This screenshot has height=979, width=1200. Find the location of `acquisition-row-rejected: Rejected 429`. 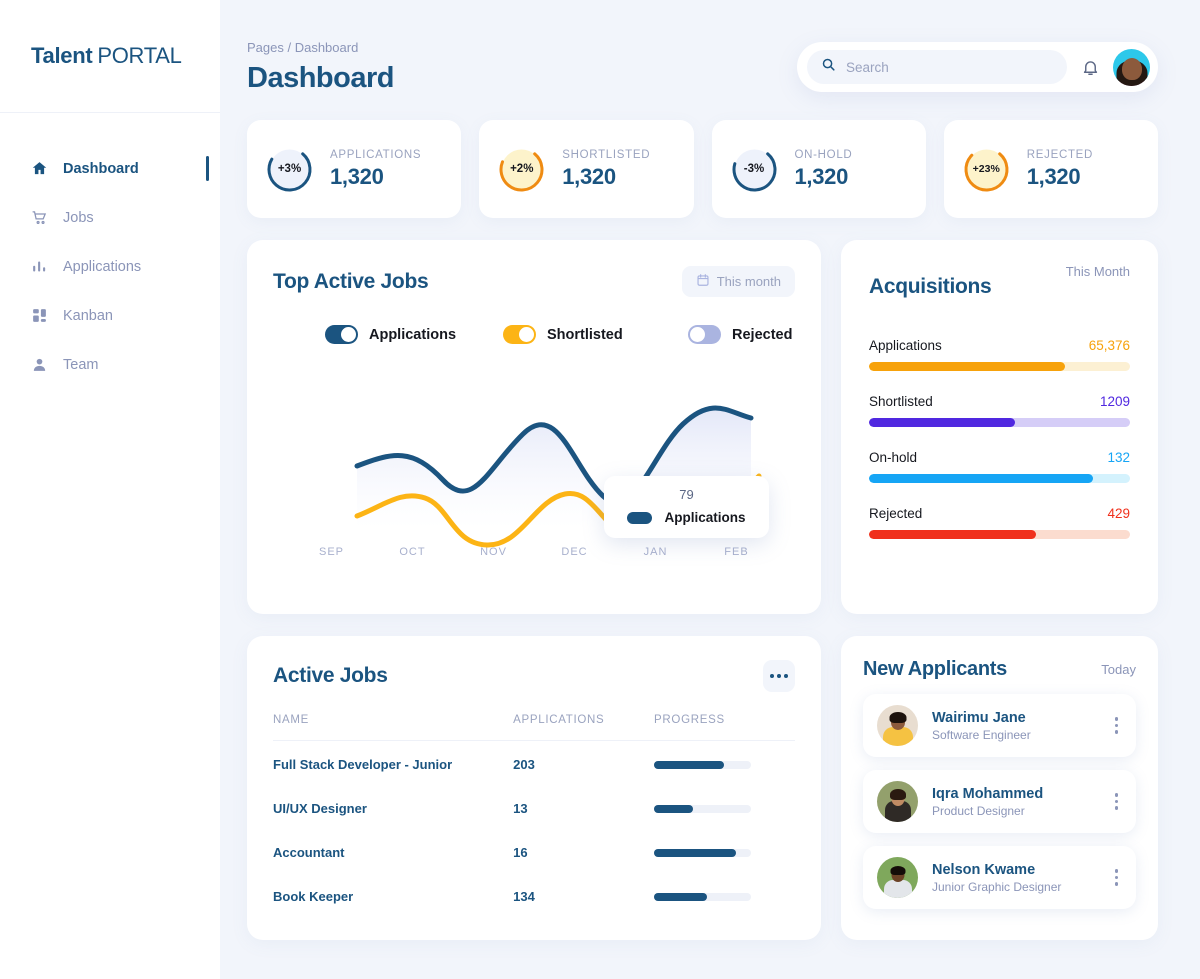

acquisition-row-rejected: Rejected 429 is located at coordinates (999, 522).